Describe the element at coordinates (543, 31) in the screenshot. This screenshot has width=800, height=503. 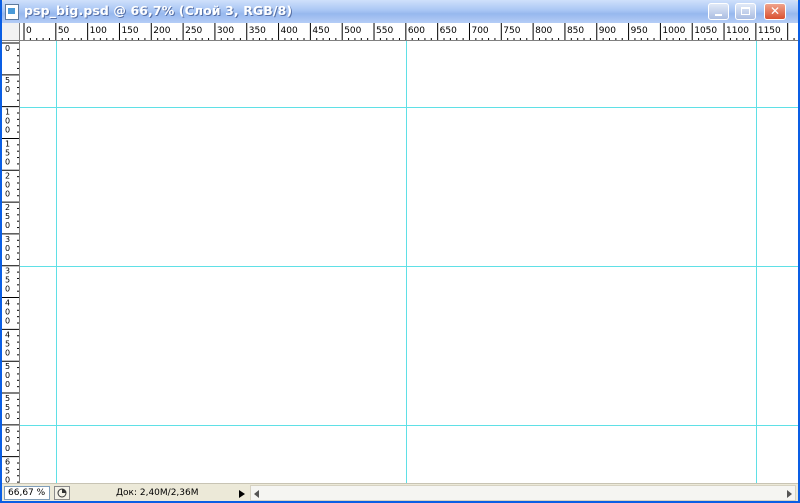
I see `ruler-label: 800` at that location.